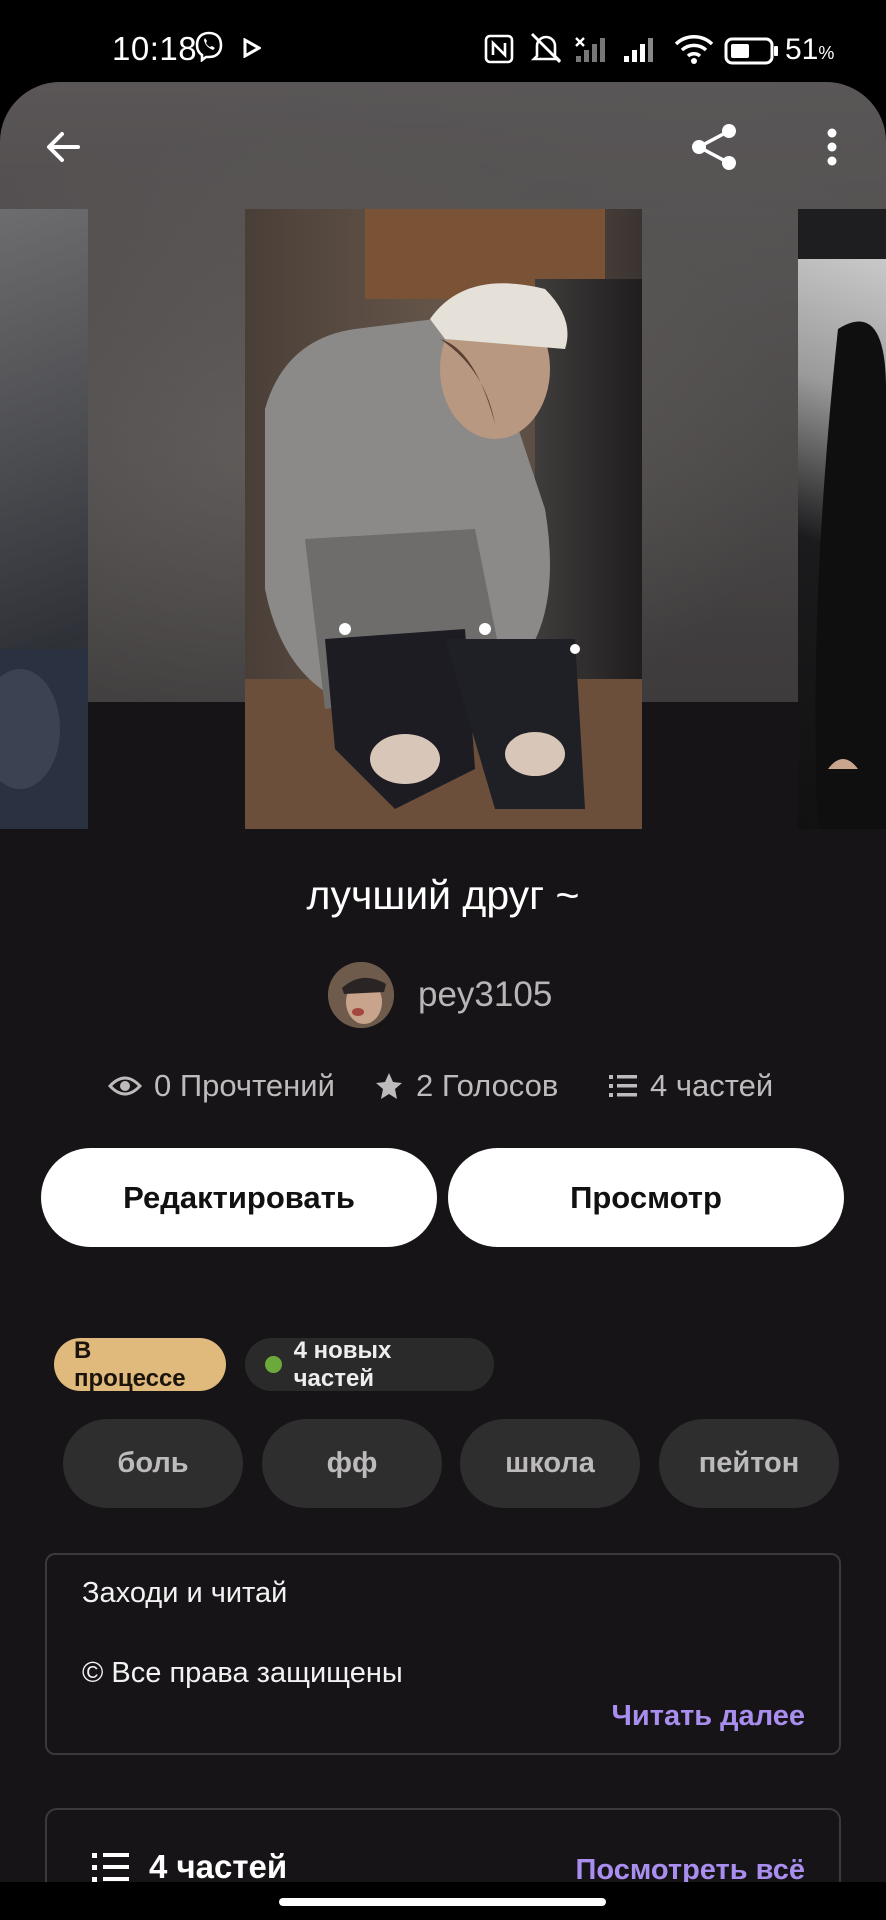  Describe the element at coordinates (442, 1902) in the screenshot. I see `home-indicator` at that location.